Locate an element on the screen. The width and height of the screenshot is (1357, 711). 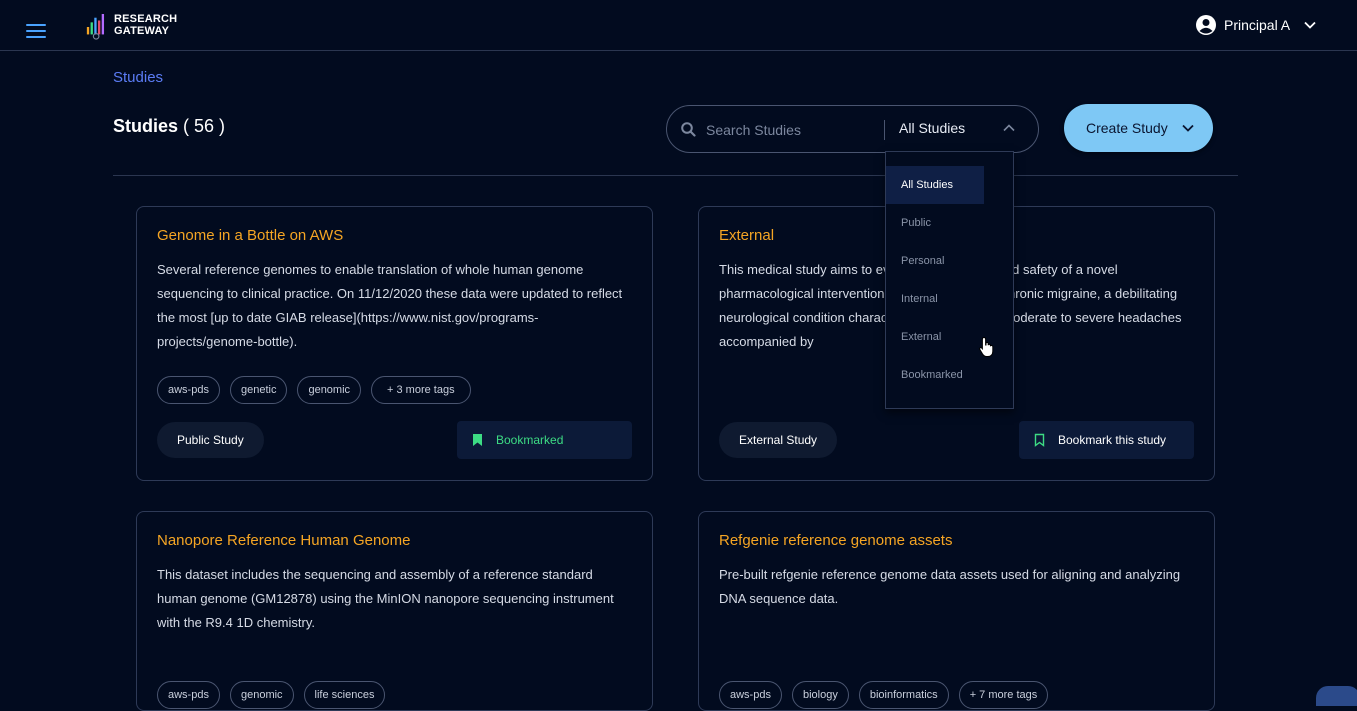
study-title: Nanopore Reference Human Genome is located at coordinates (283, 540).